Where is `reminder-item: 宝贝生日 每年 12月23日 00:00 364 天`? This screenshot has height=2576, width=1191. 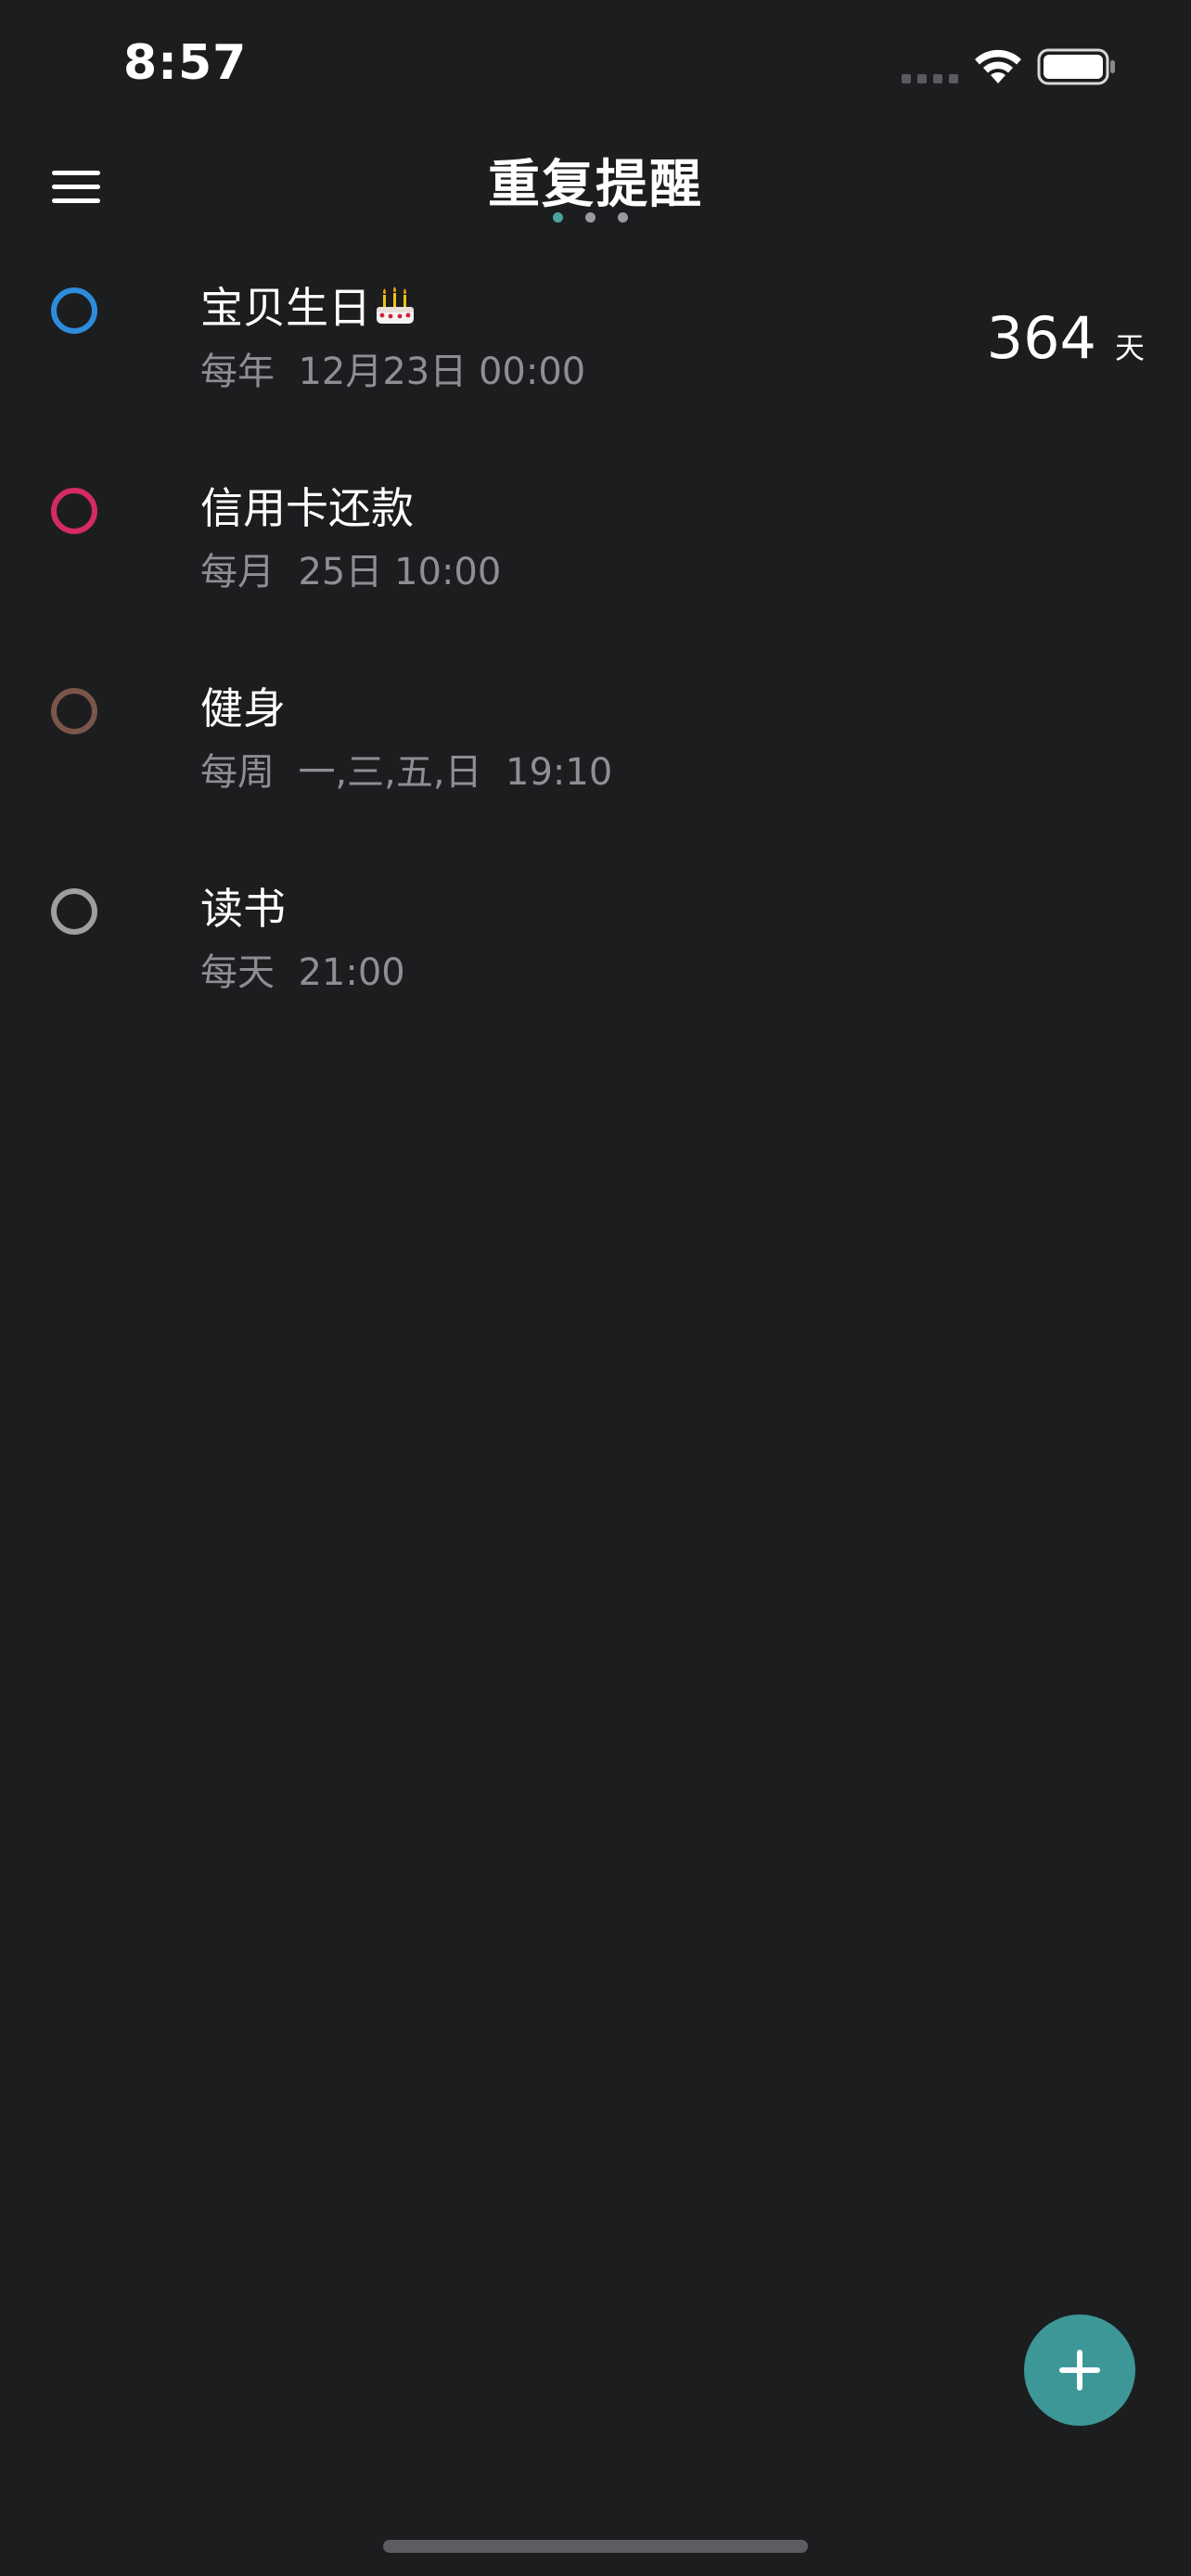
reminder-item: 宝贝生日 每年 12月23日 00:00 364 天 is located at coordinates (595, 369).